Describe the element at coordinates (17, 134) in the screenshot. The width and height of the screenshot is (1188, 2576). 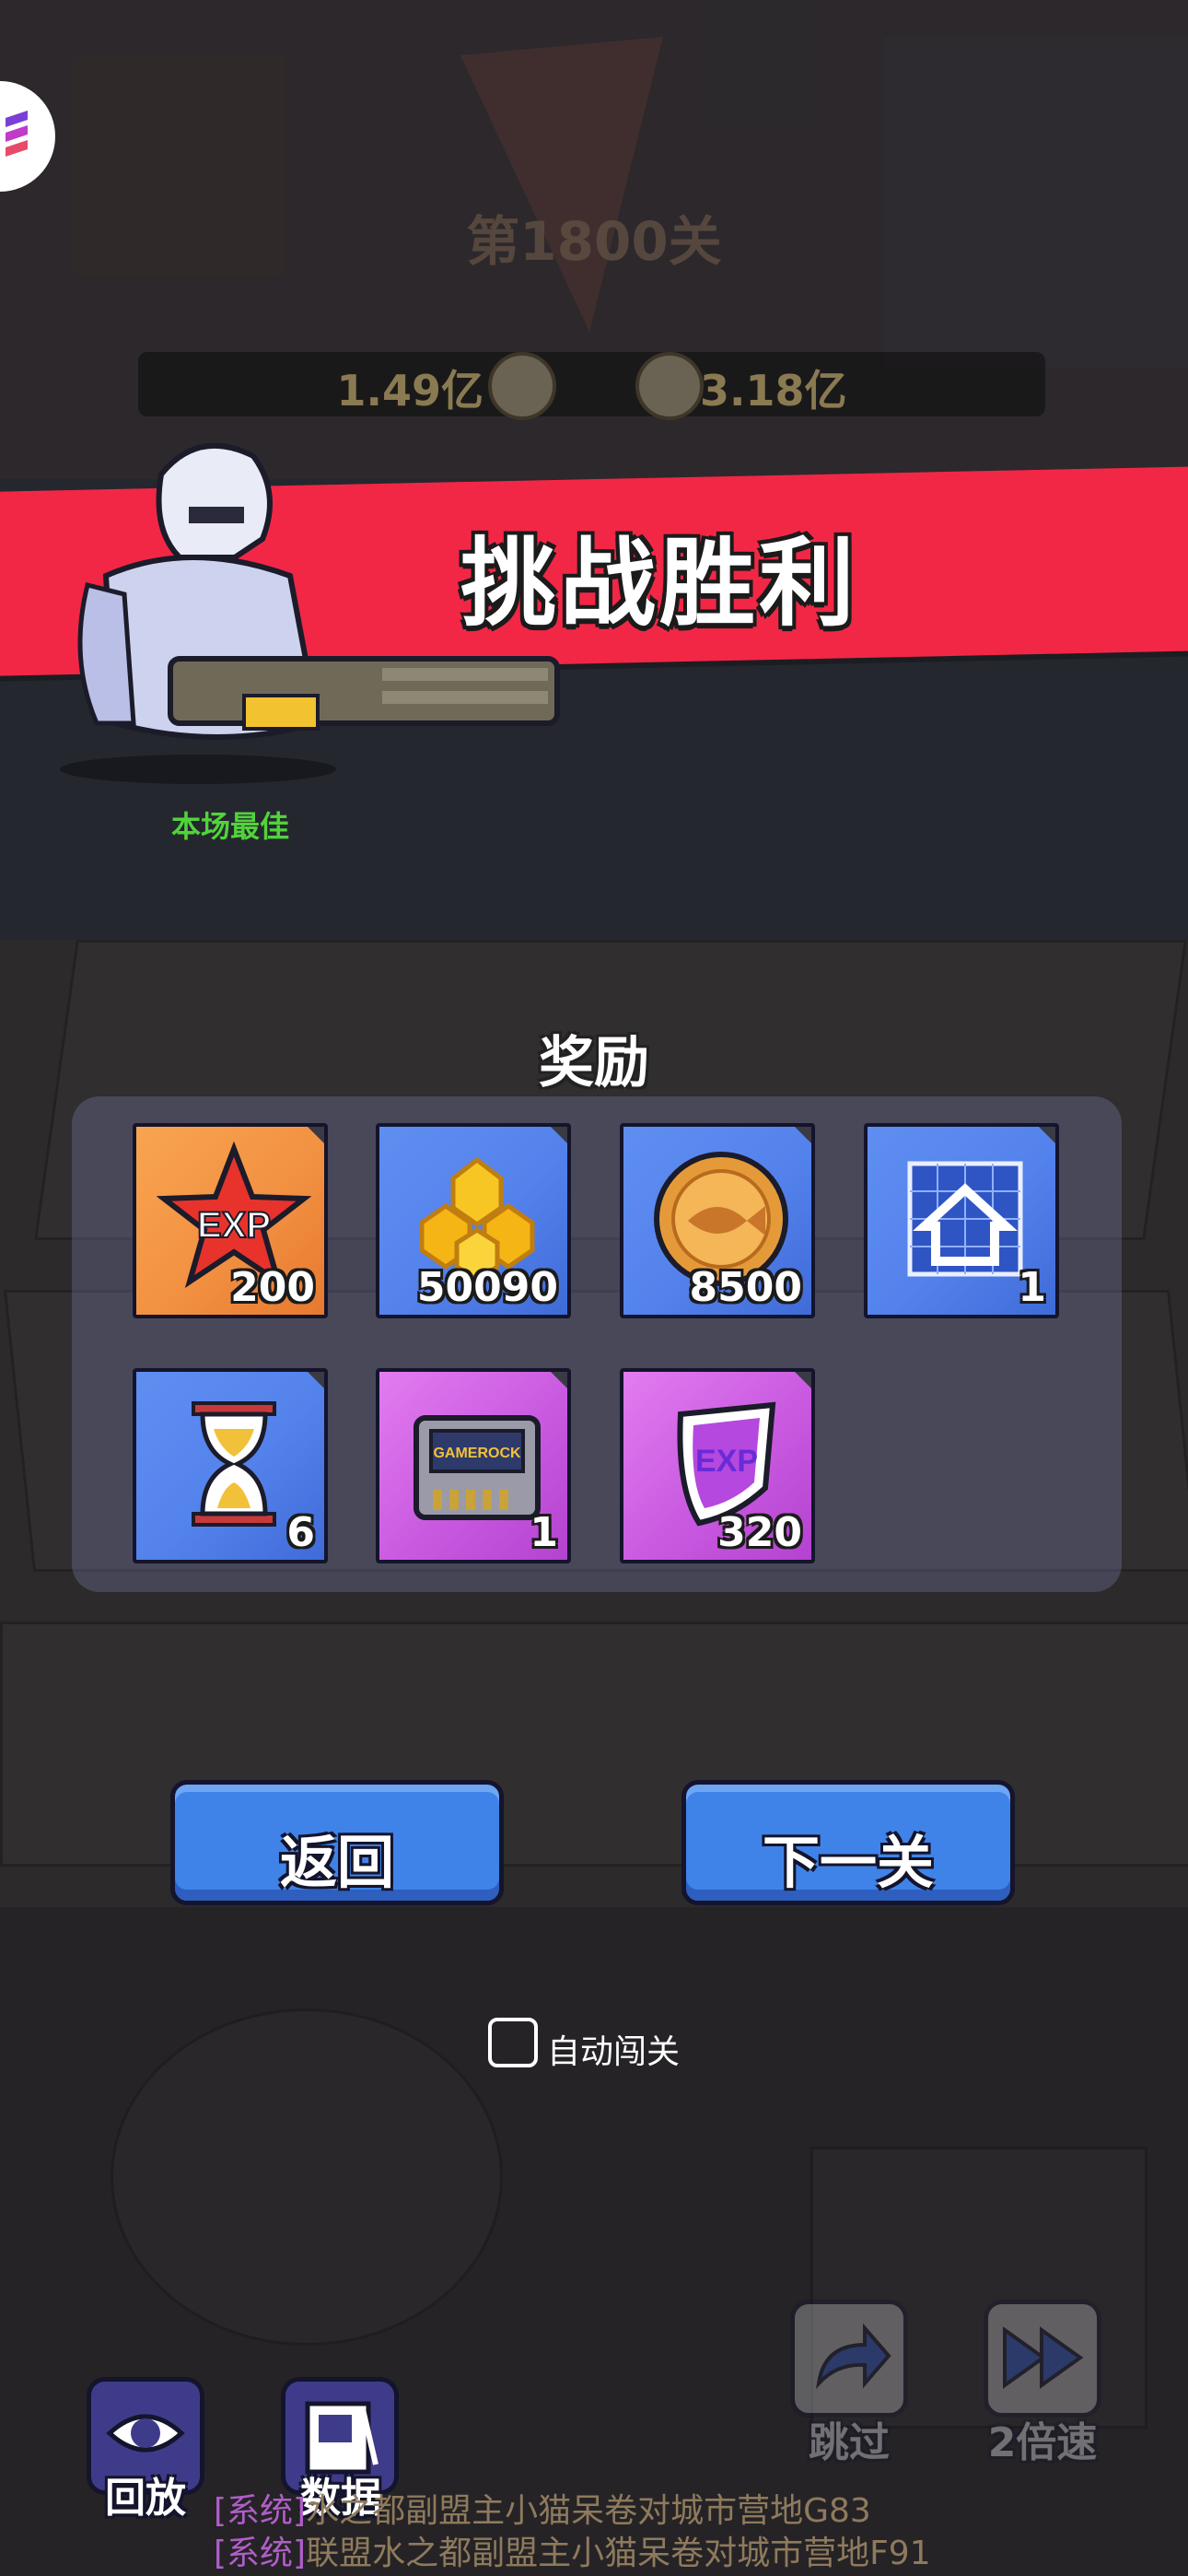
I see `menu-stripes-icon` at that location.